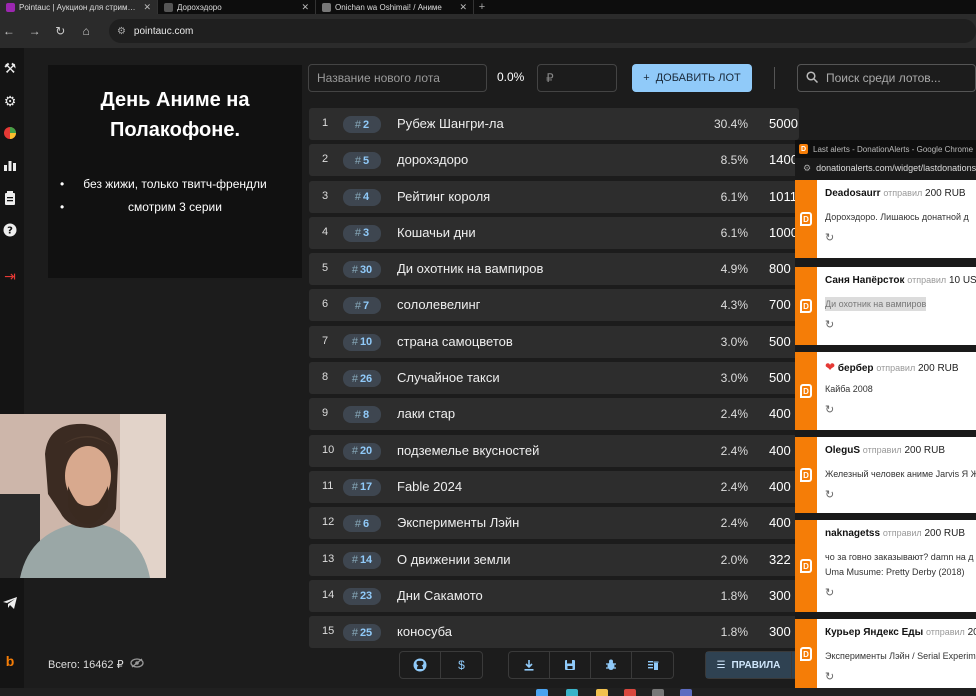  Describe the element at coordinates (10, 661) in the screenshot. I see `boosty-icon: b` at that location.